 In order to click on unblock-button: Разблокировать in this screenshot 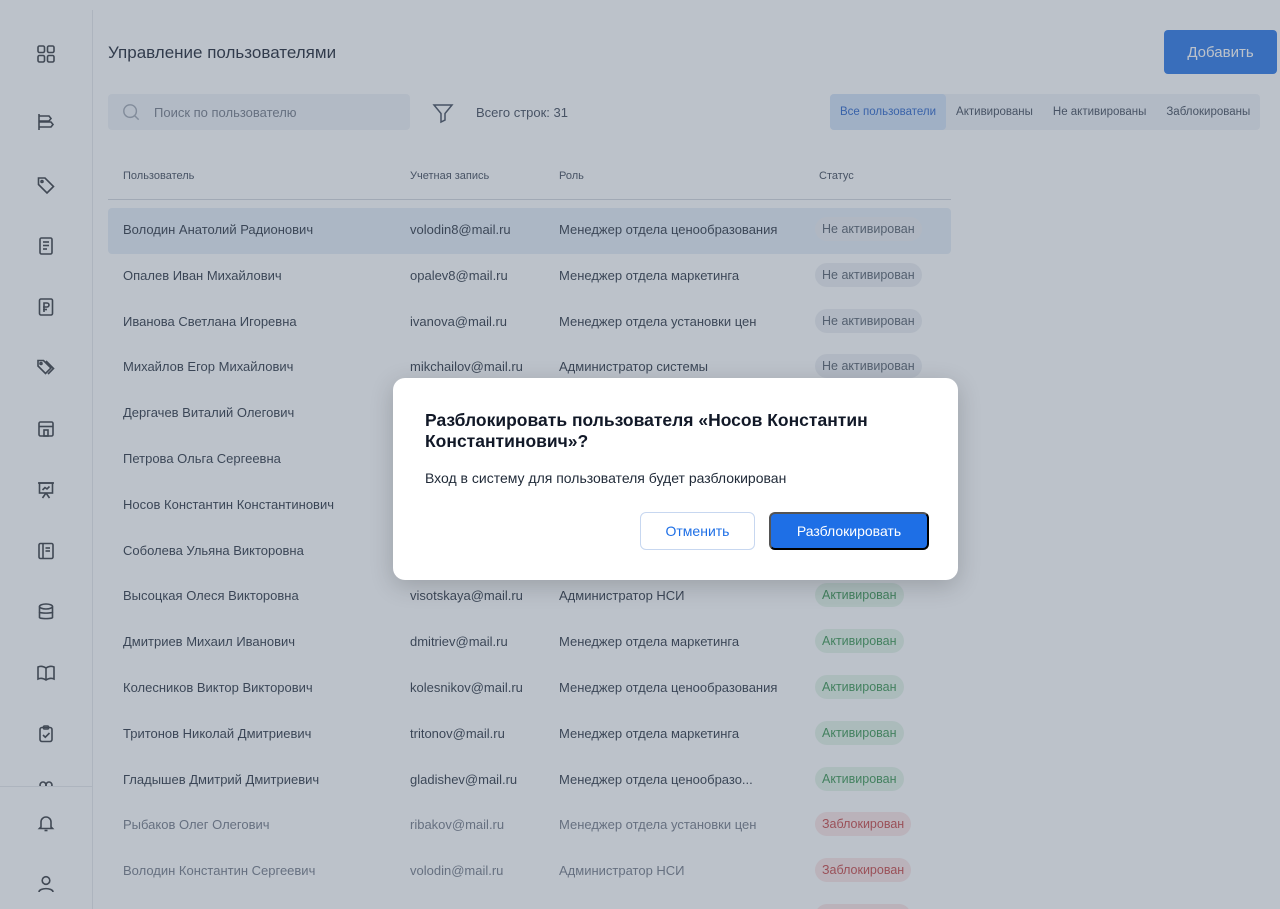, I will do `click(849, 531)`.